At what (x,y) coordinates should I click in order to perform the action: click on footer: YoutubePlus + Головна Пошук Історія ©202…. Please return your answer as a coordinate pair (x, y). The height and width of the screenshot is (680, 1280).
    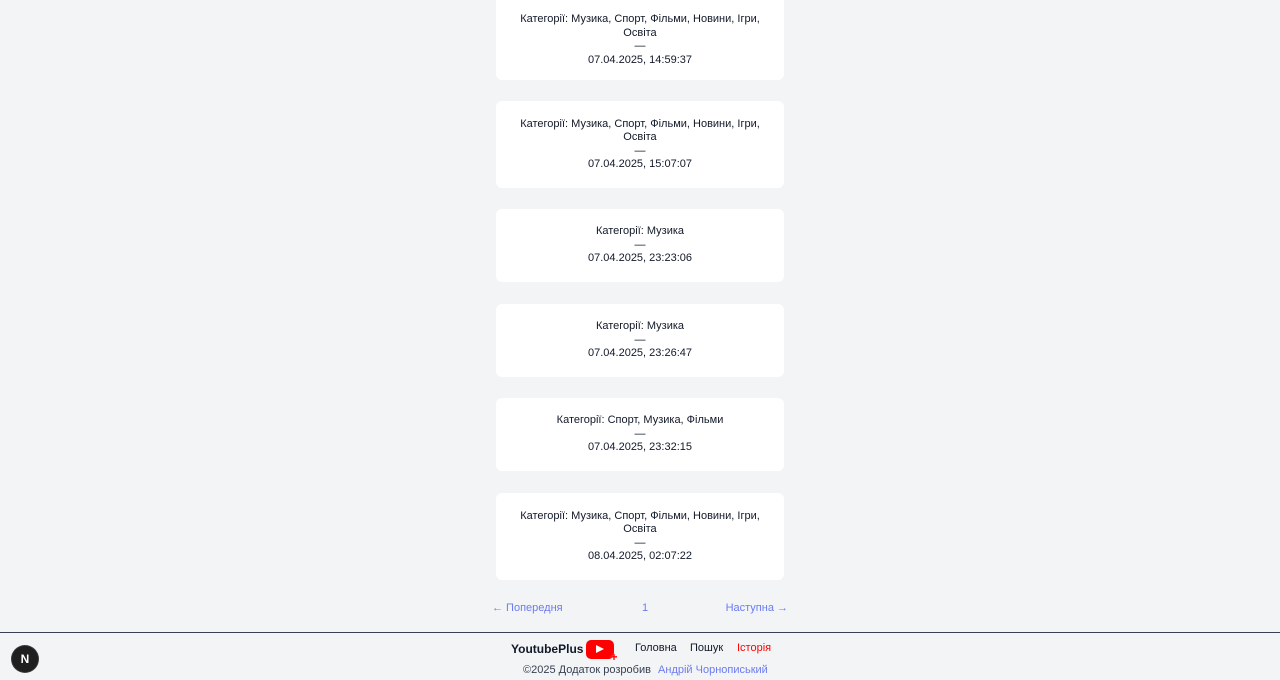
    Looking at the image, I should click on (640, 656).